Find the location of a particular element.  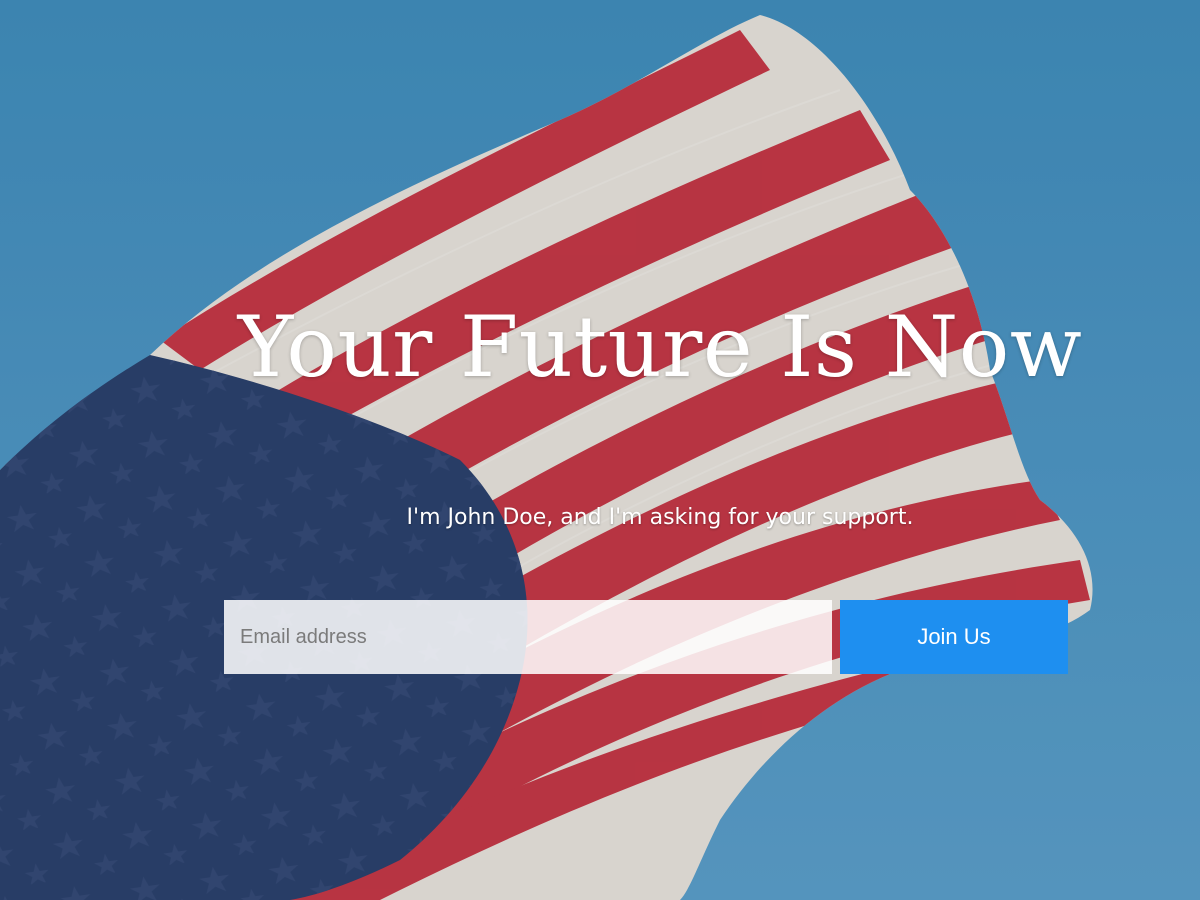

hero-headline: Your Future Is Now is located at coordinates (660, 347).